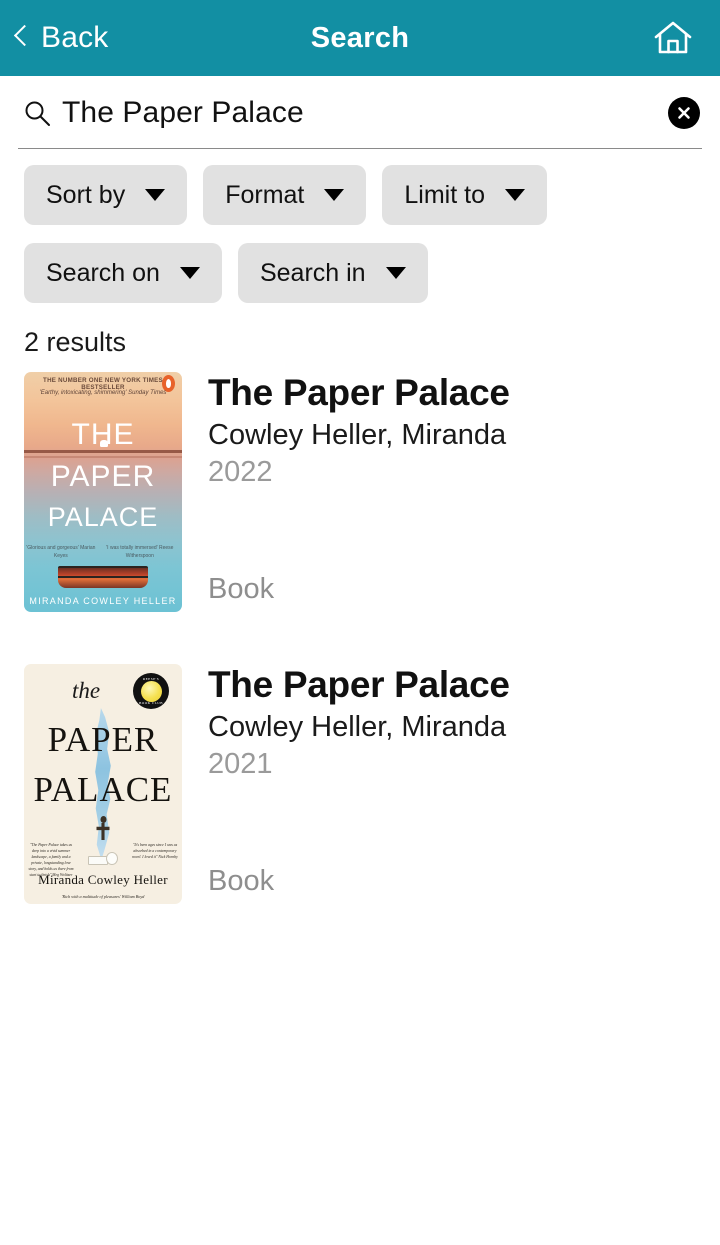  I want to click on filter-chip-row-1: Sort by Format Limit to, so click(372, 195).